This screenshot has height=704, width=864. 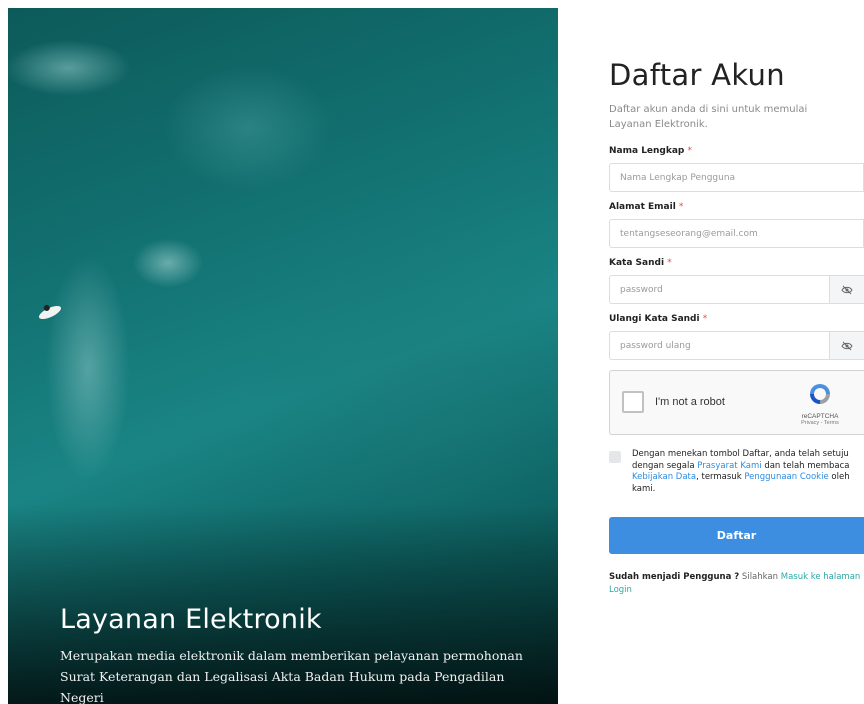 I want to click on name-field, so click(x=736, y=177).